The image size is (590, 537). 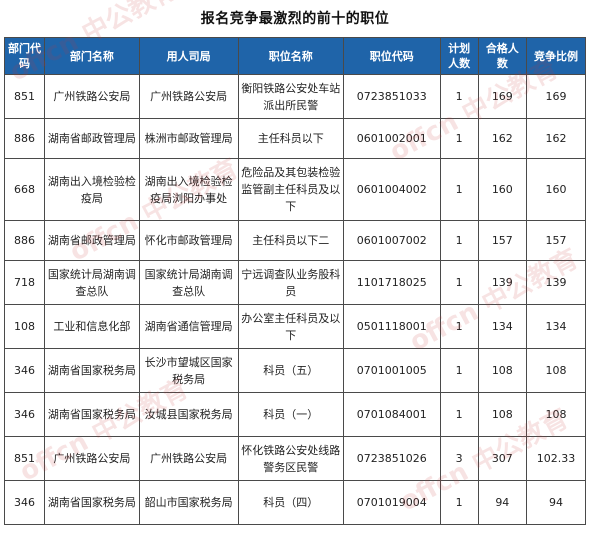 I want to click on header-bureau: 用人司局, so click(x=188, y=56).